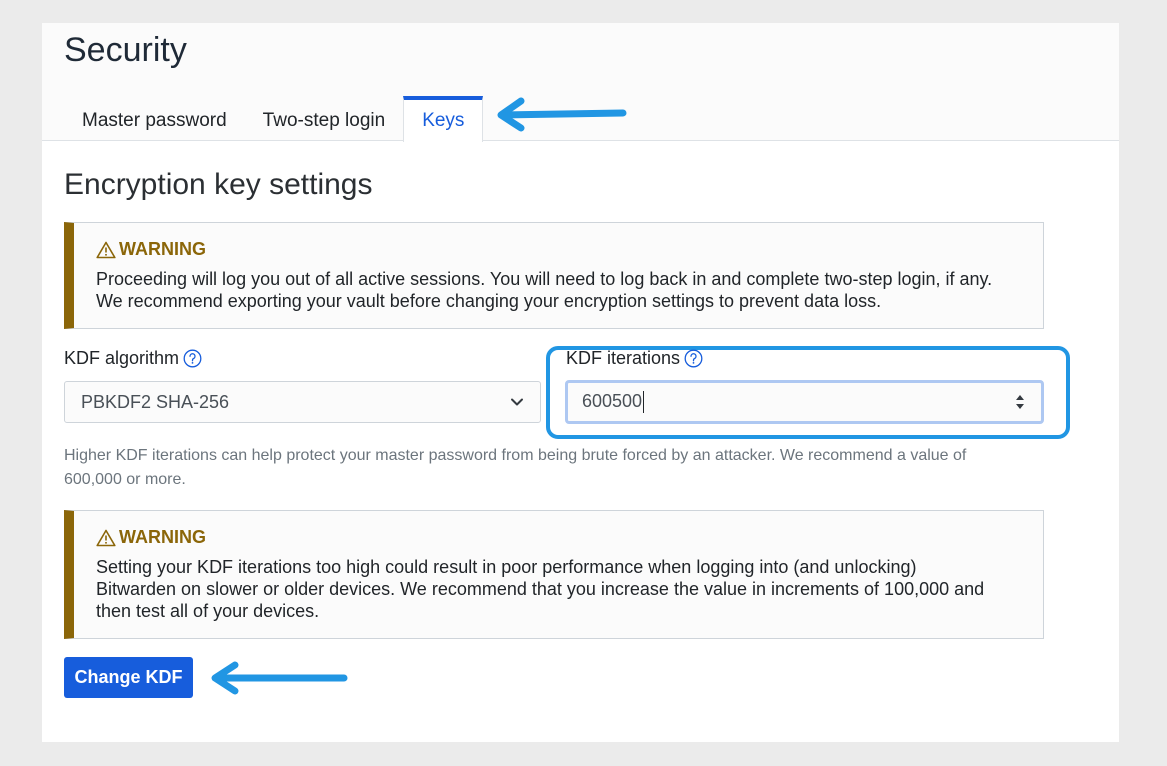 The width and height of the screenshot is (1167, 766). I want to click on section-title: Encryption key settings, so click(218, 184).